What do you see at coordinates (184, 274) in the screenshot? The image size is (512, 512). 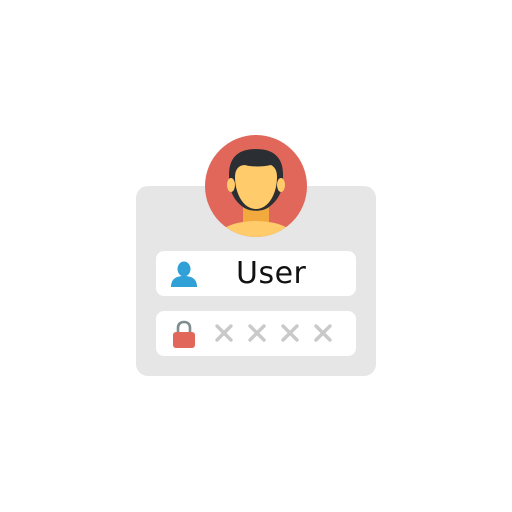 I see `user-icon` at bounding box center [184, 274].